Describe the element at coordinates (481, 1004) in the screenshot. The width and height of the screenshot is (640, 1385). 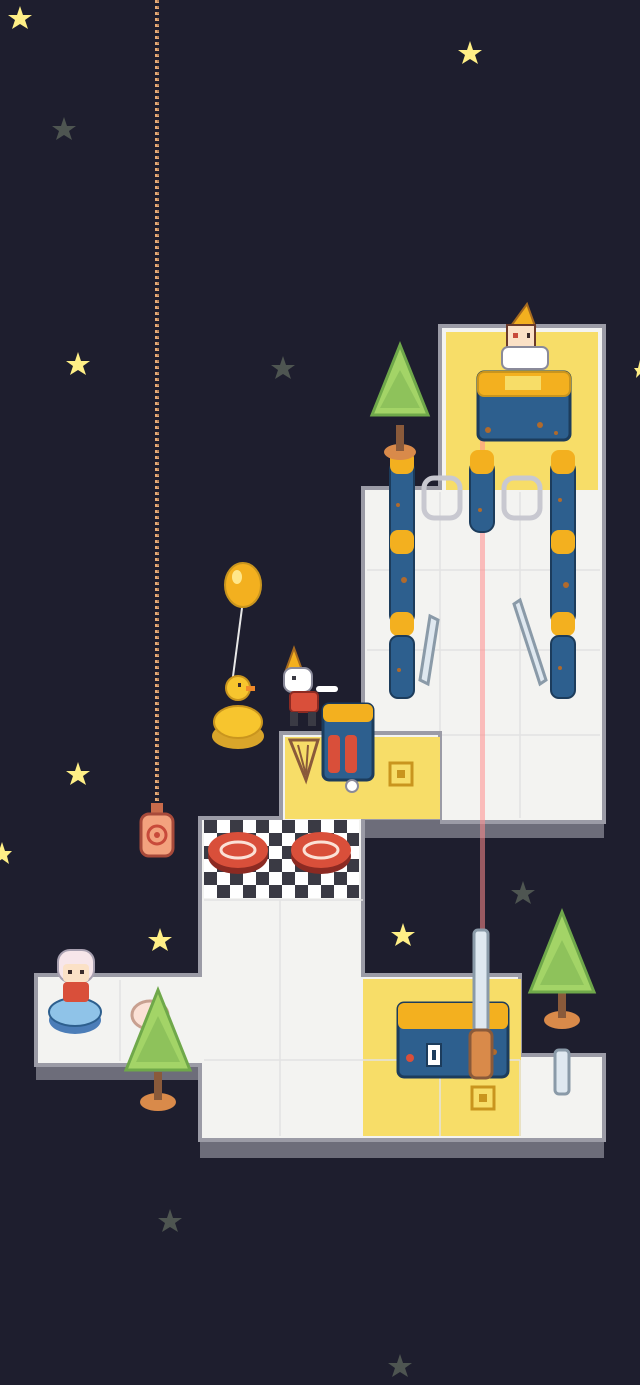
I see `laser-emitter` at that location.